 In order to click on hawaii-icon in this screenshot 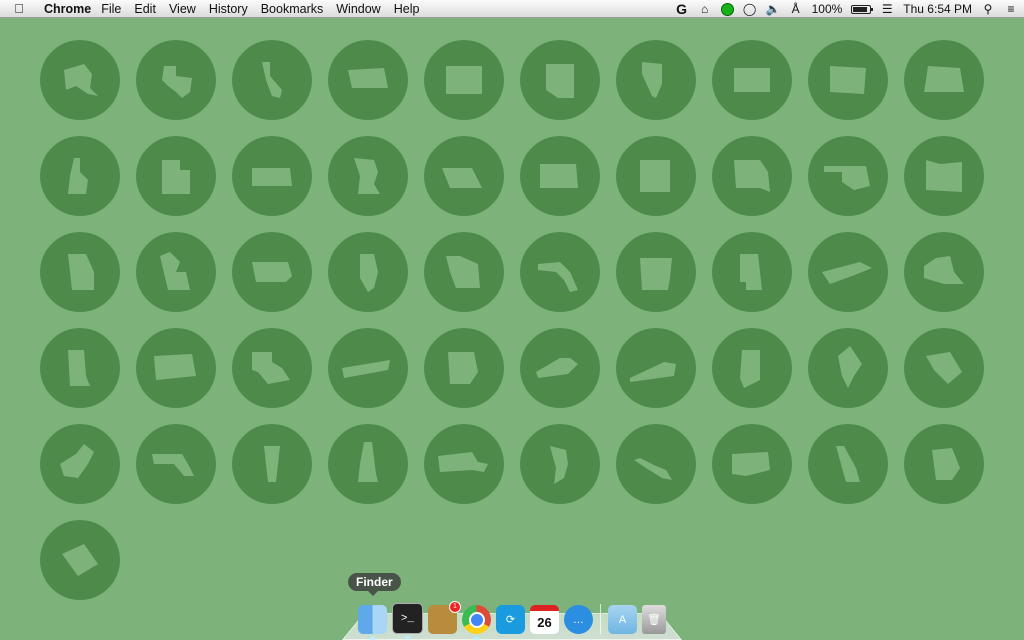, I will do `click(656, 464)`.